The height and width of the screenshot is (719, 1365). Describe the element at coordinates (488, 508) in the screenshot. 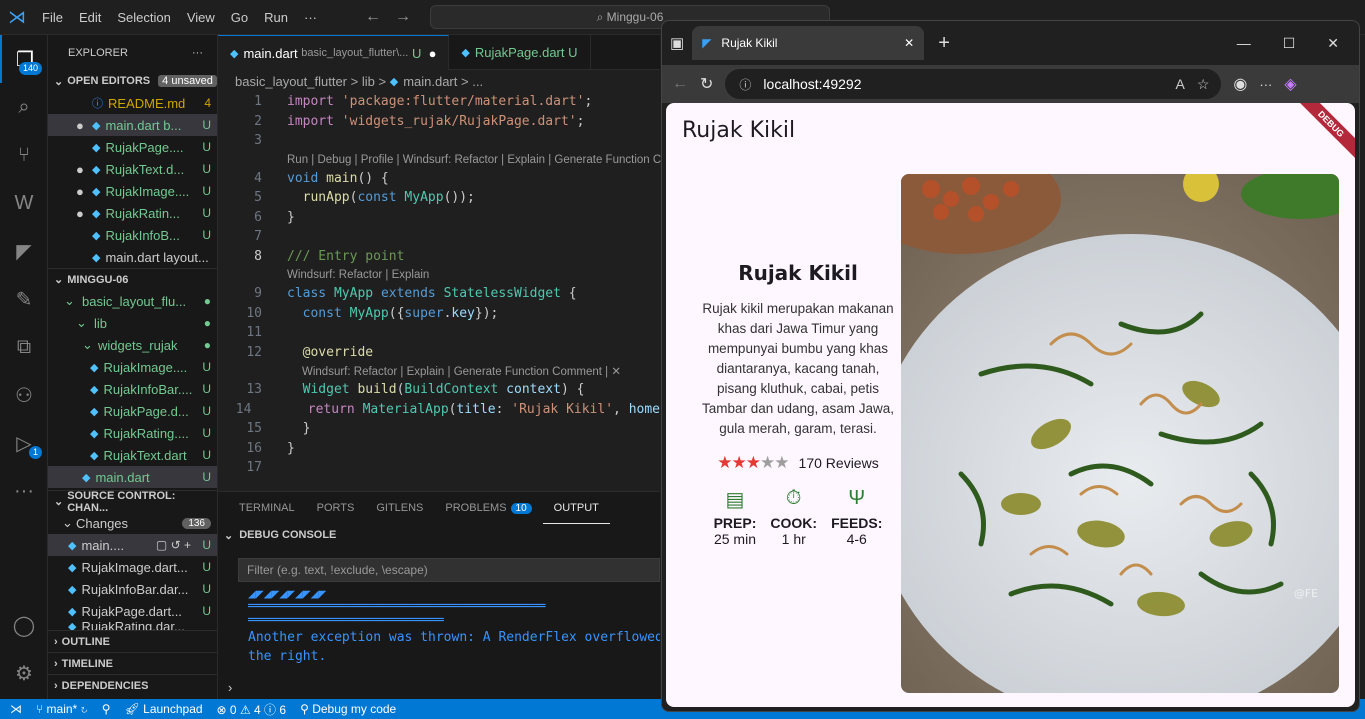

I see `tab-problems: PROBLEMS 10` at that location.